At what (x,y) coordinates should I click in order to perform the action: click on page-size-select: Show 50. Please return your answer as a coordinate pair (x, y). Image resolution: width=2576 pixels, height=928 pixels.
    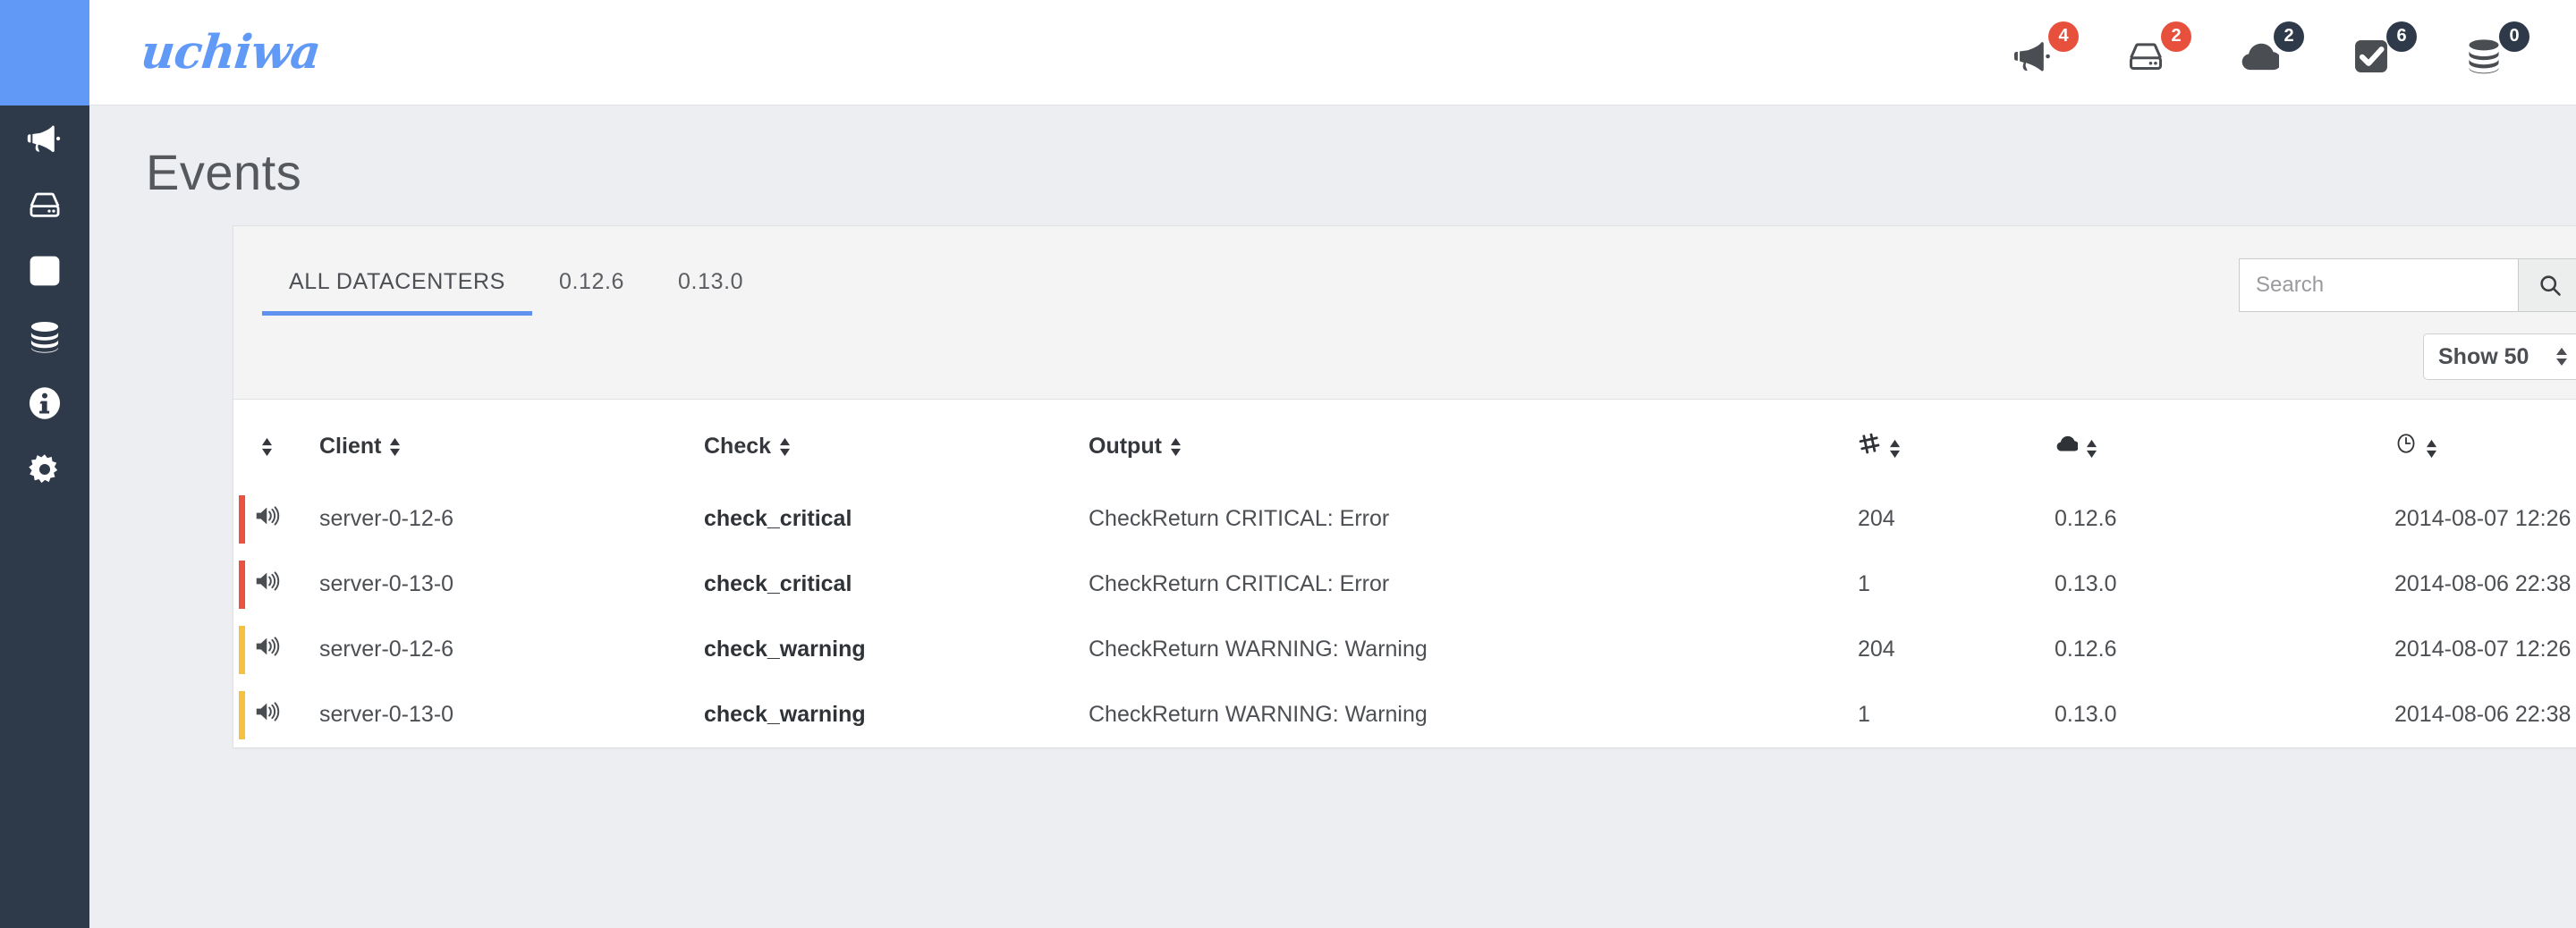
    Looking at the image, I should click on (2499, 357).